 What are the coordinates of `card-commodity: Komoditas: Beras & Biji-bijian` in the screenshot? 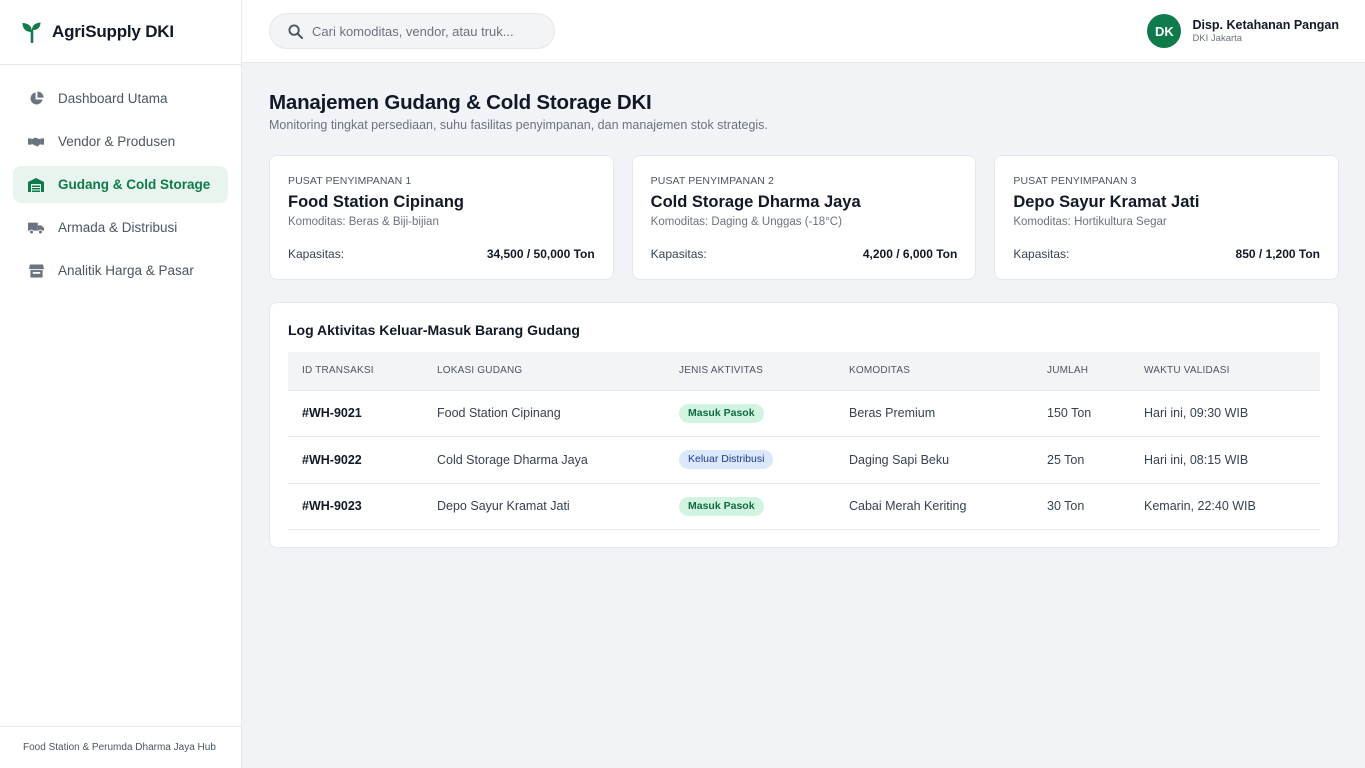 It's located at (363, 222).